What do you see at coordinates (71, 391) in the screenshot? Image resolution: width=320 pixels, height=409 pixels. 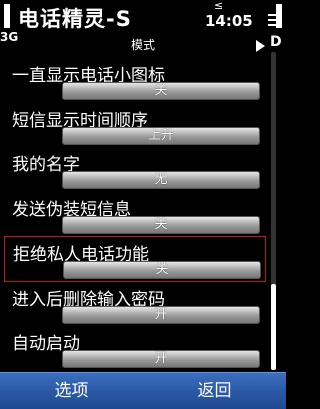 I see `options-softkey: 选项` at bounding box center [71, 391].